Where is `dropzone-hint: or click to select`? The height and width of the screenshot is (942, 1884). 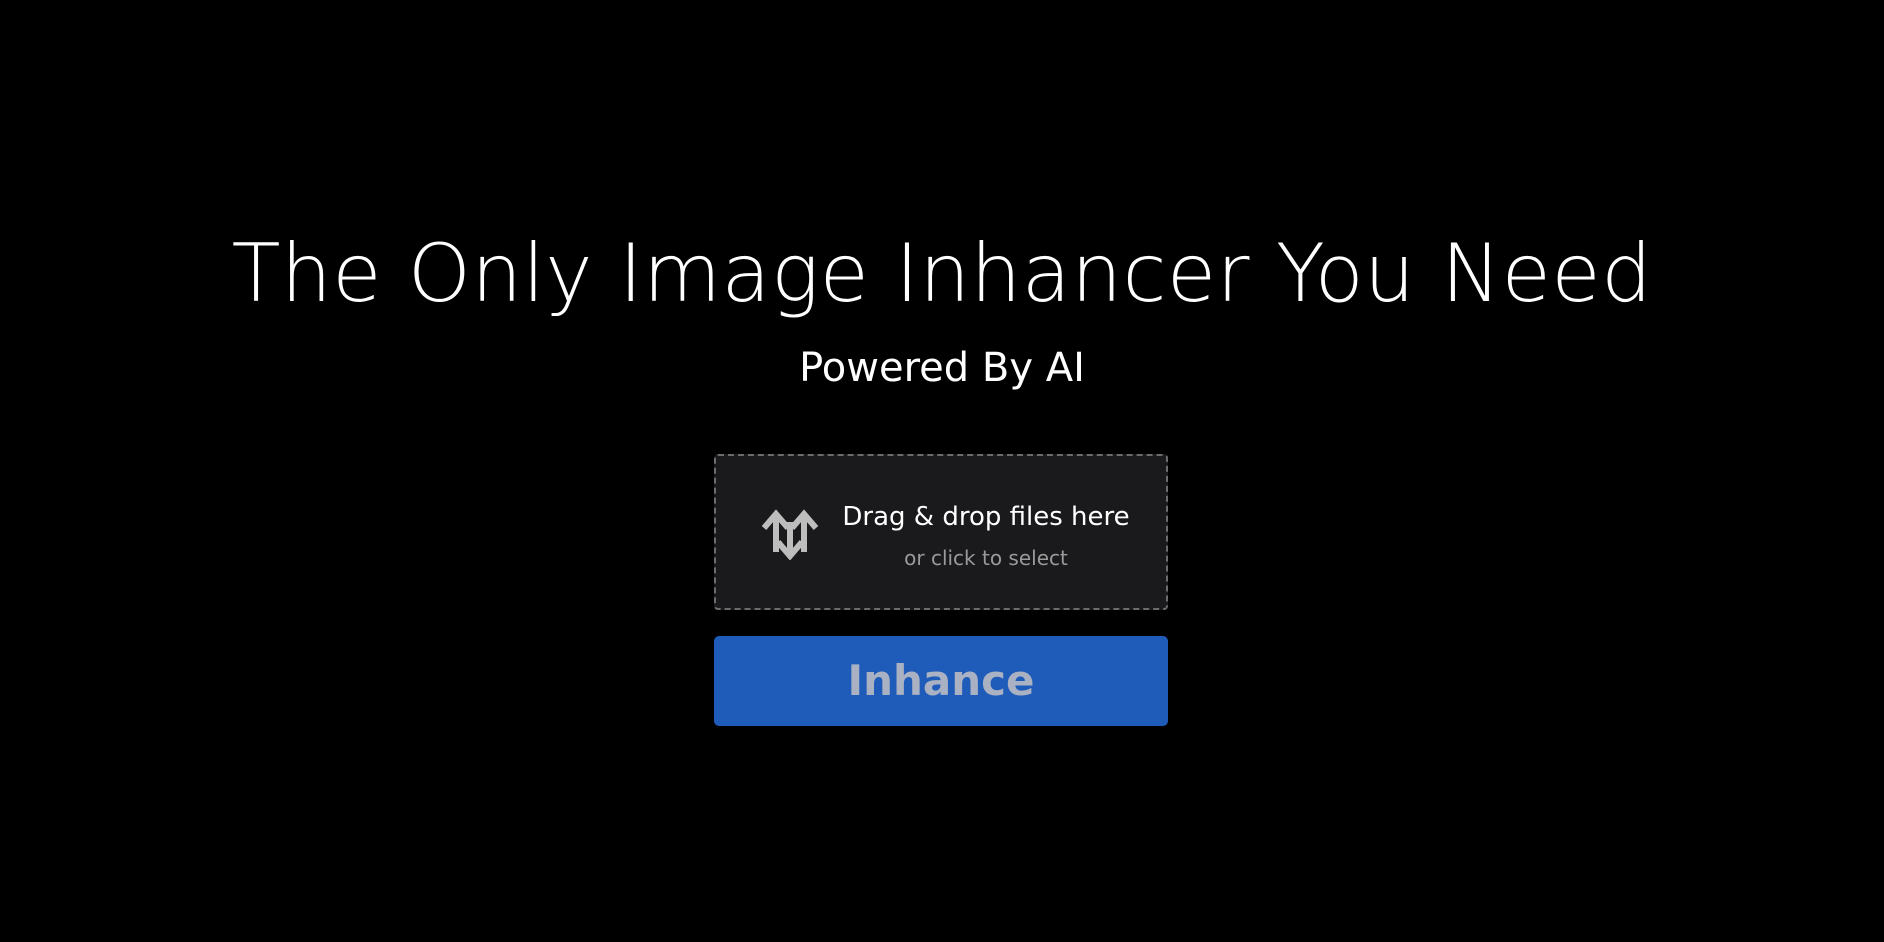
dropzone-hint: or click to select is located at coordinates (986, 558).